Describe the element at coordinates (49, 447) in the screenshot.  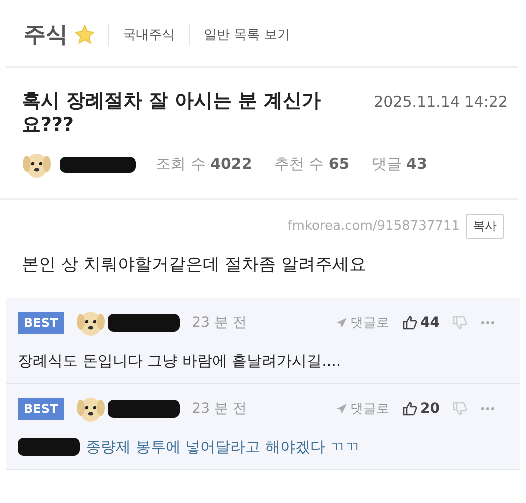
I see `redaction-mark` at that location.